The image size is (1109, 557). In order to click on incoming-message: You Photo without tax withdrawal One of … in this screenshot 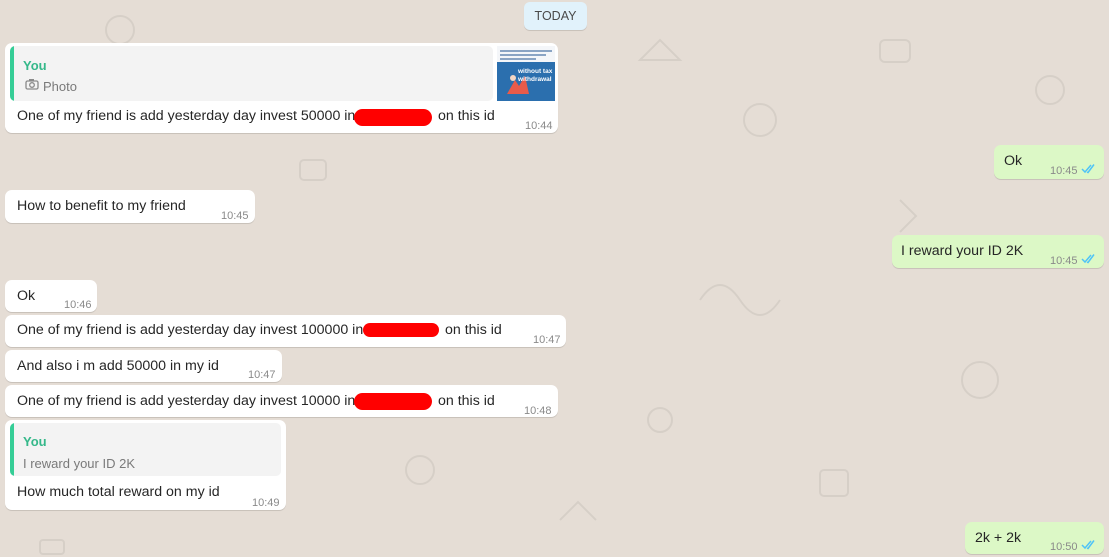, I will do `click(281, 88)`.